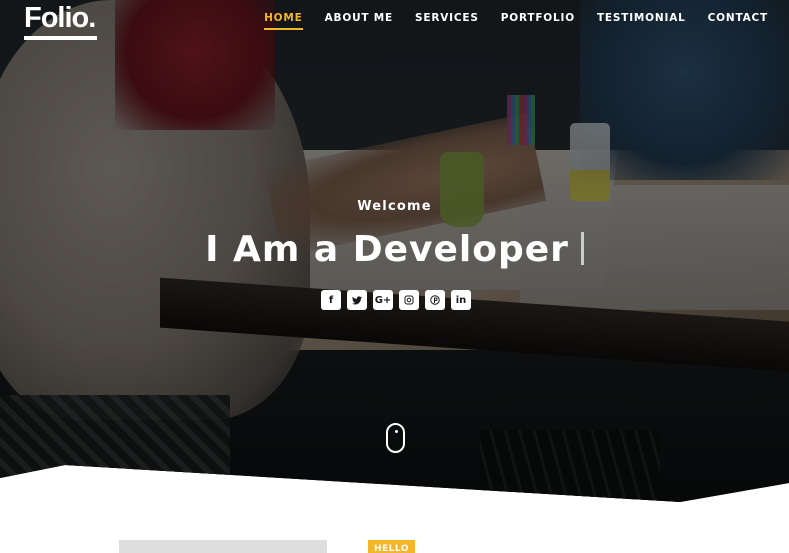  I want to click on hero-headline: I Am a Developer, so click(387, 249).